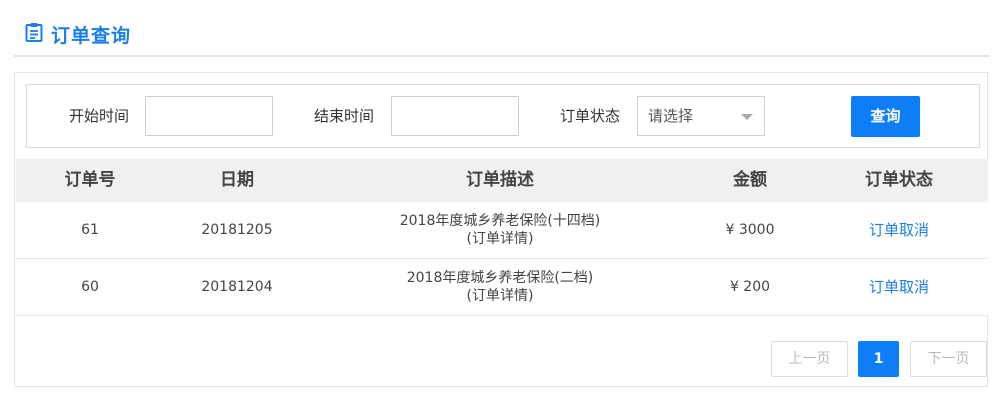  I want to click on order-description: 2018年度城乡养老保险(十四档) (订单详情), so click(500, 230).